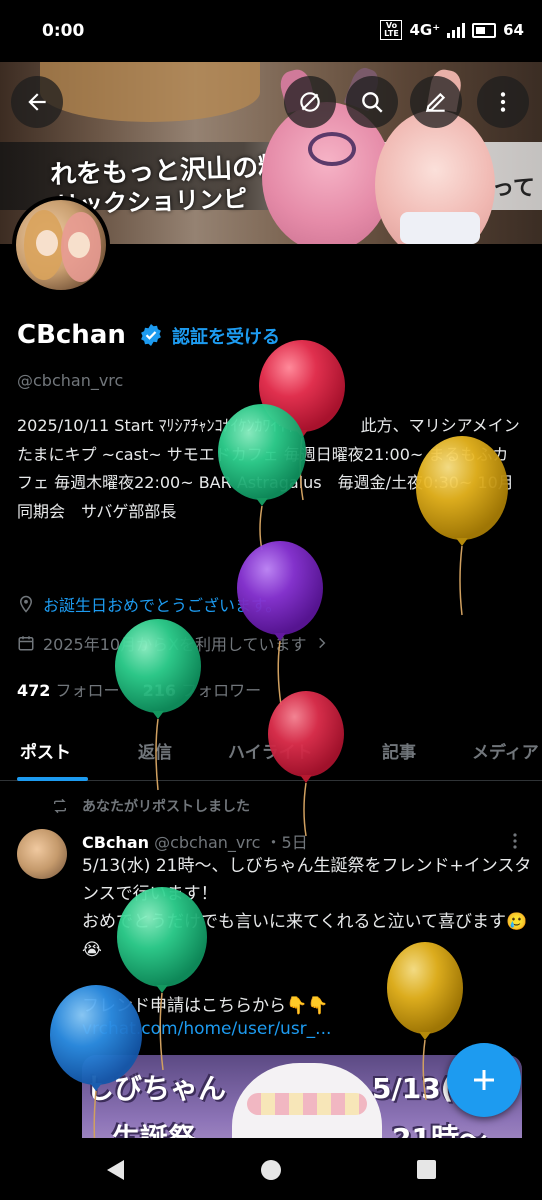 The image size is (542, 1200). I want to click on nav-home-icon, so click(271, 1170).